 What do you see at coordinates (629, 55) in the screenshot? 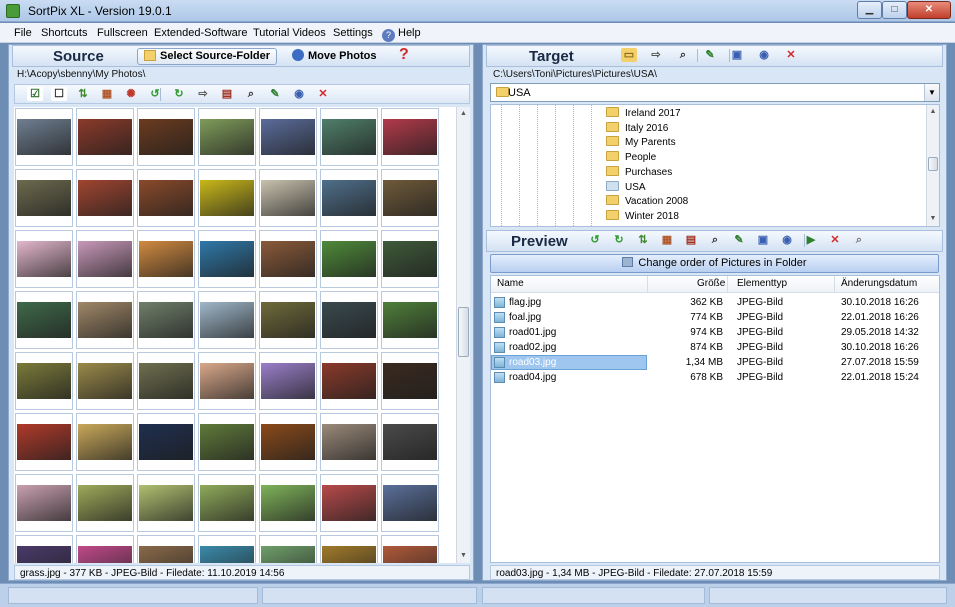
I see `new-folder-icon: ▭` at bounding box center [629, 55].